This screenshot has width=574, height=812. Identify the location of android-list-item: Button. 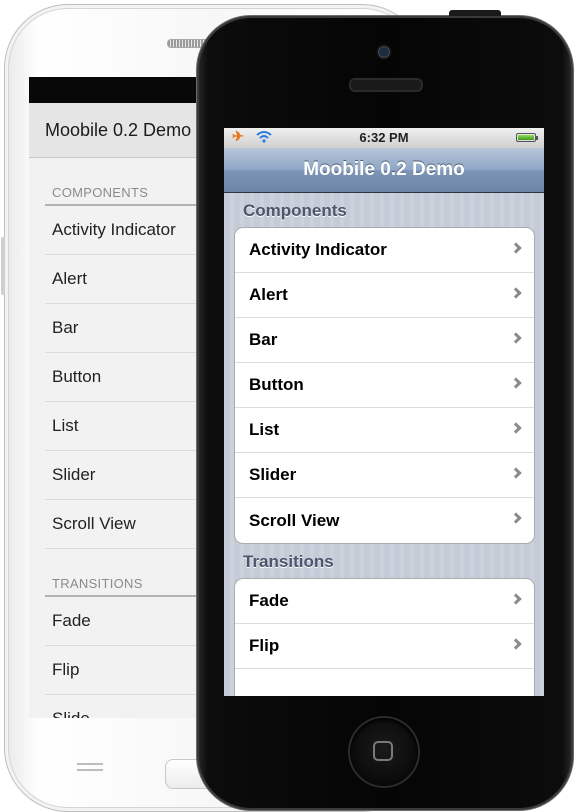
(123, 377).